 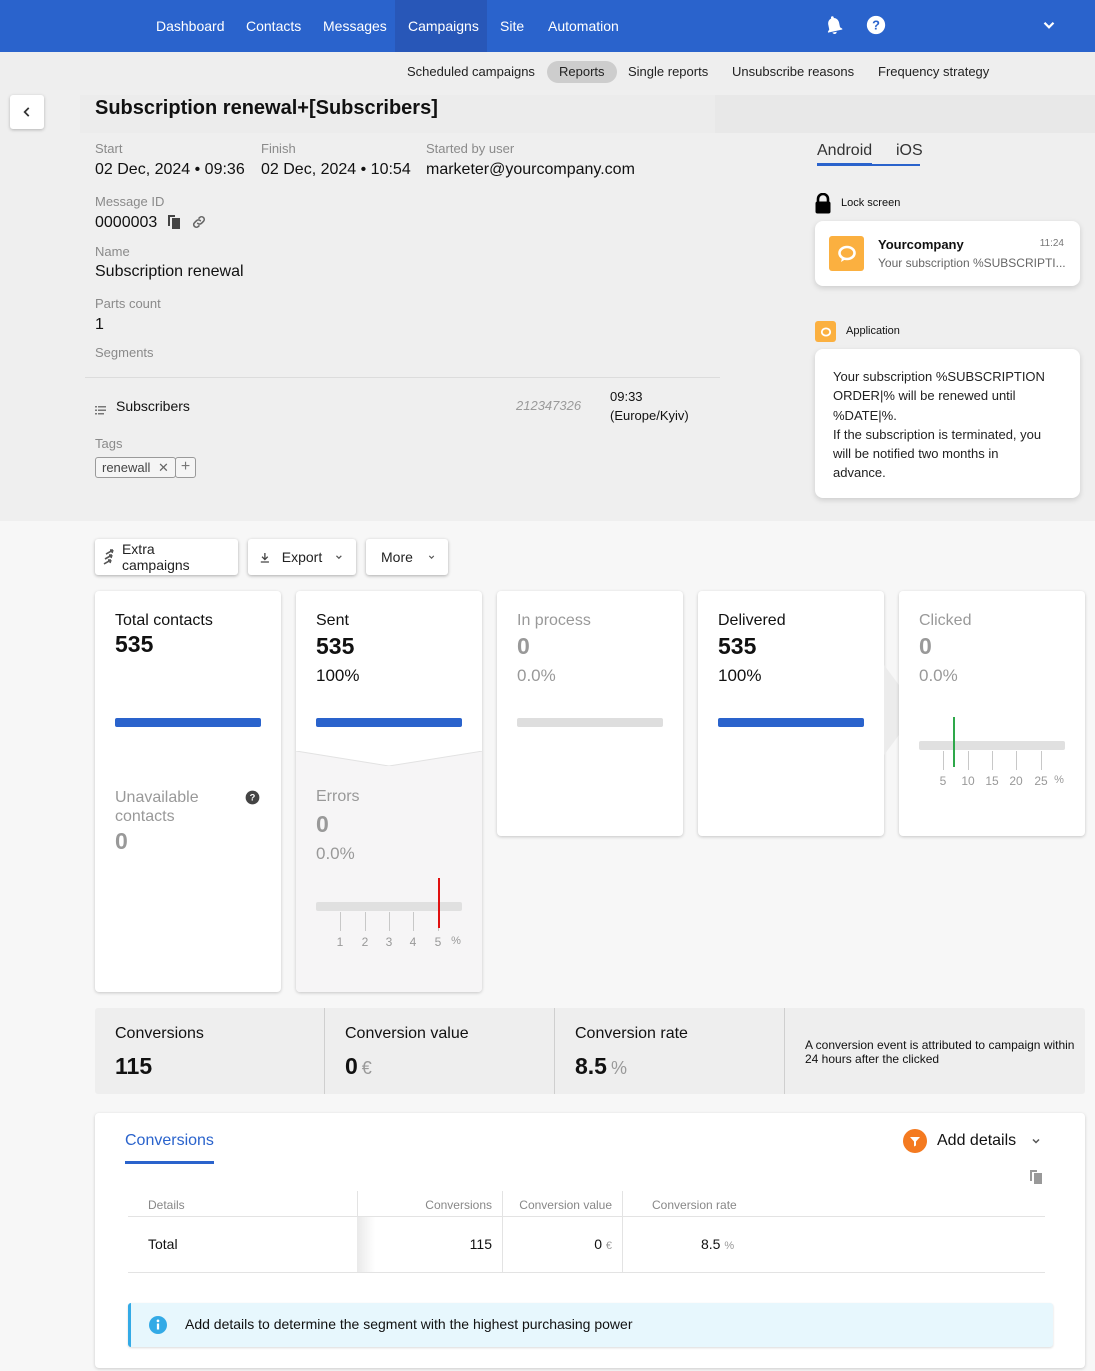 What do you see at coordinates (424, 1205) in the screenshot?
I see `column-header-conversions: Conversions` at bounding box center [424, 1205].